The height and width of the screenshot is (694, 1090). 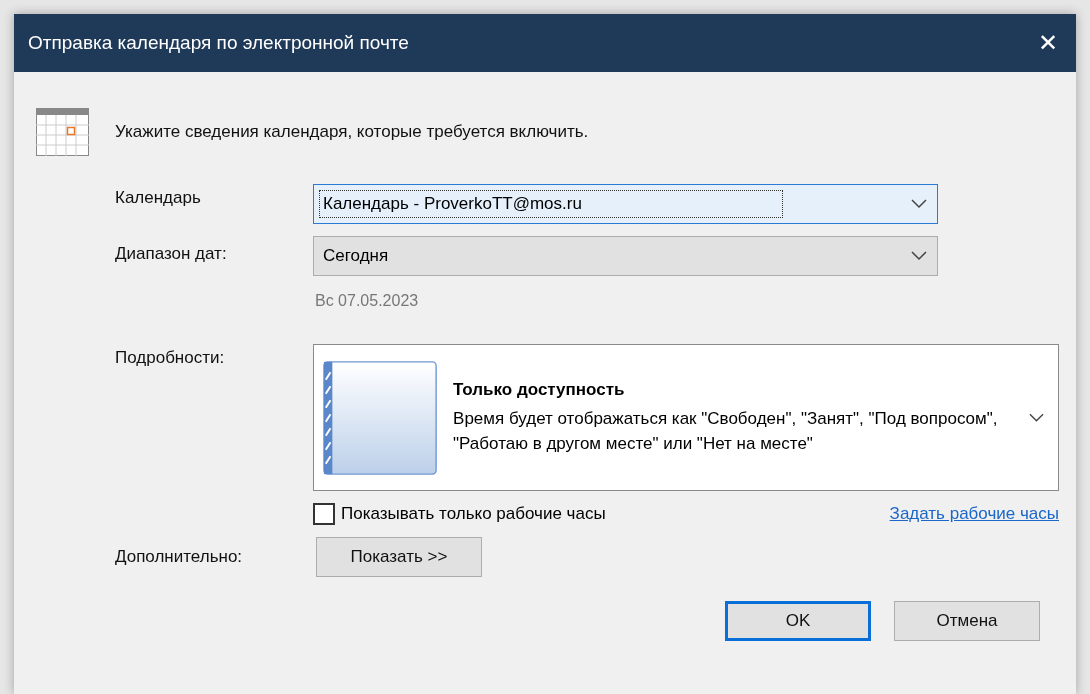 I want to click on dropdown: Календарь - ProverkoTT@mos.ru, so click(x=625, y=204).